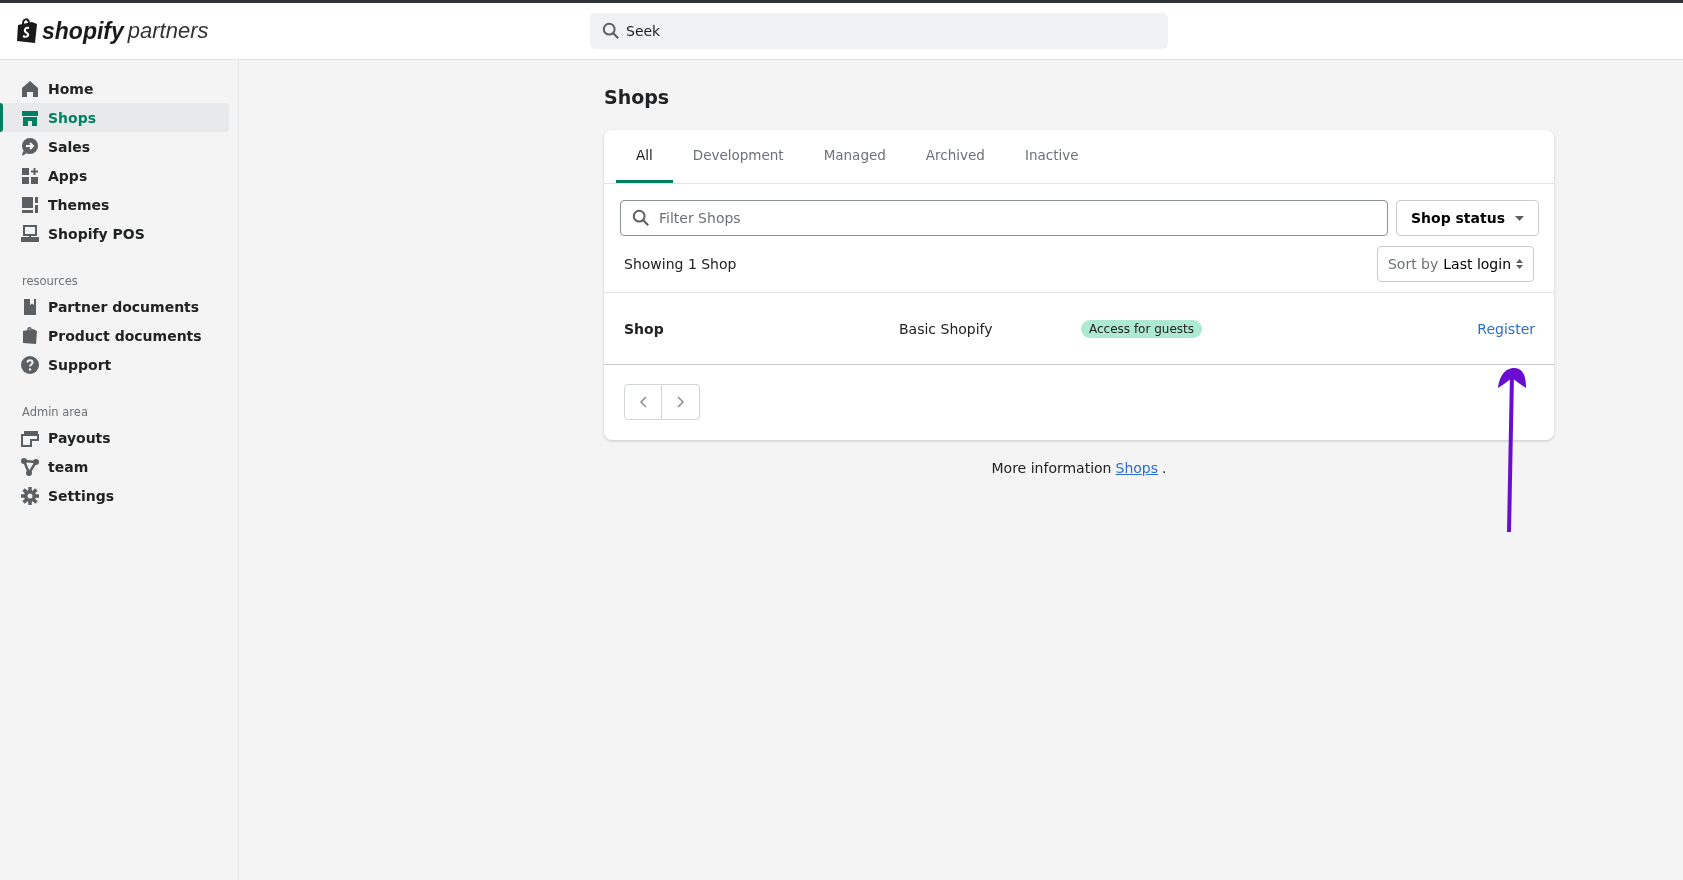 The height and width of the screenshot is (880, 1683). Describe the element at coordinates (114, 364) in the screenshot. I see `sidebar-item: Support` at that location.